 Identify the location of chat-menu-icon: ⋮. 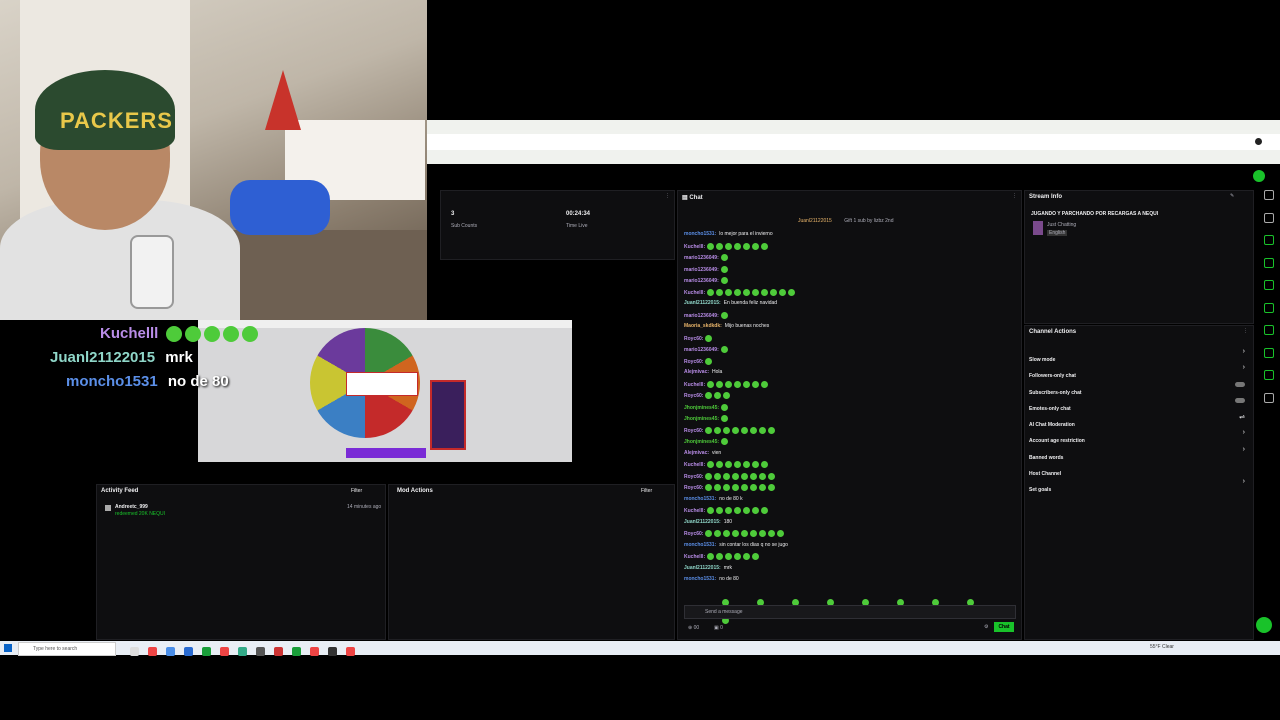
(1014, 196).